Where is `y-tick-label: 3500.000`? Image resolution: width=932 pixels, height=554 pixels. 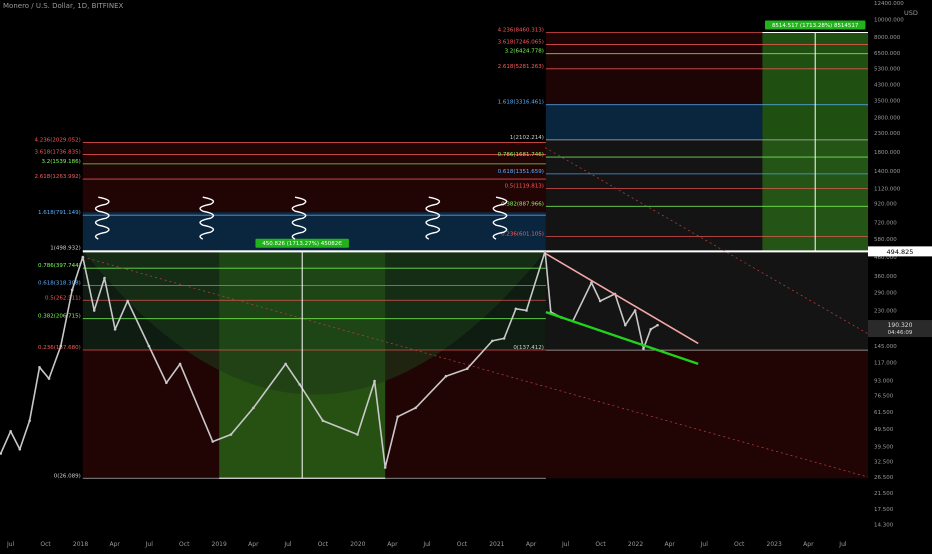 y-tick-label: 3500.000 is located at coordinates (887, 102).